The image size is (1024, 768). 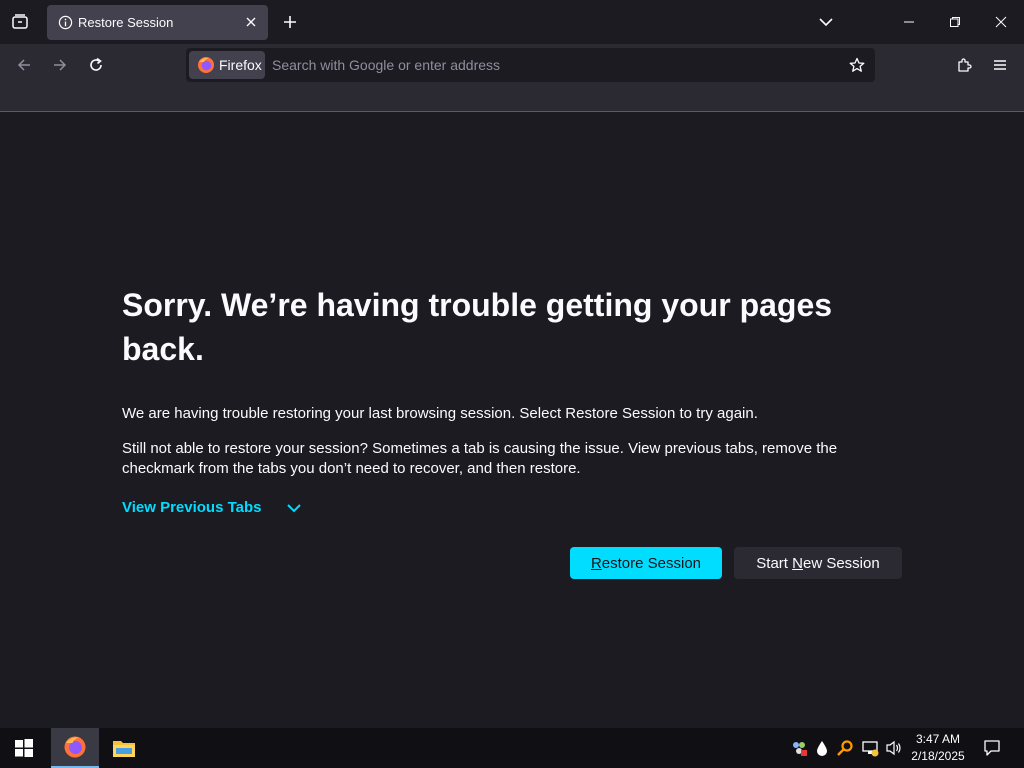 I want to click on close-window-button, so click(x=1001, y=22).